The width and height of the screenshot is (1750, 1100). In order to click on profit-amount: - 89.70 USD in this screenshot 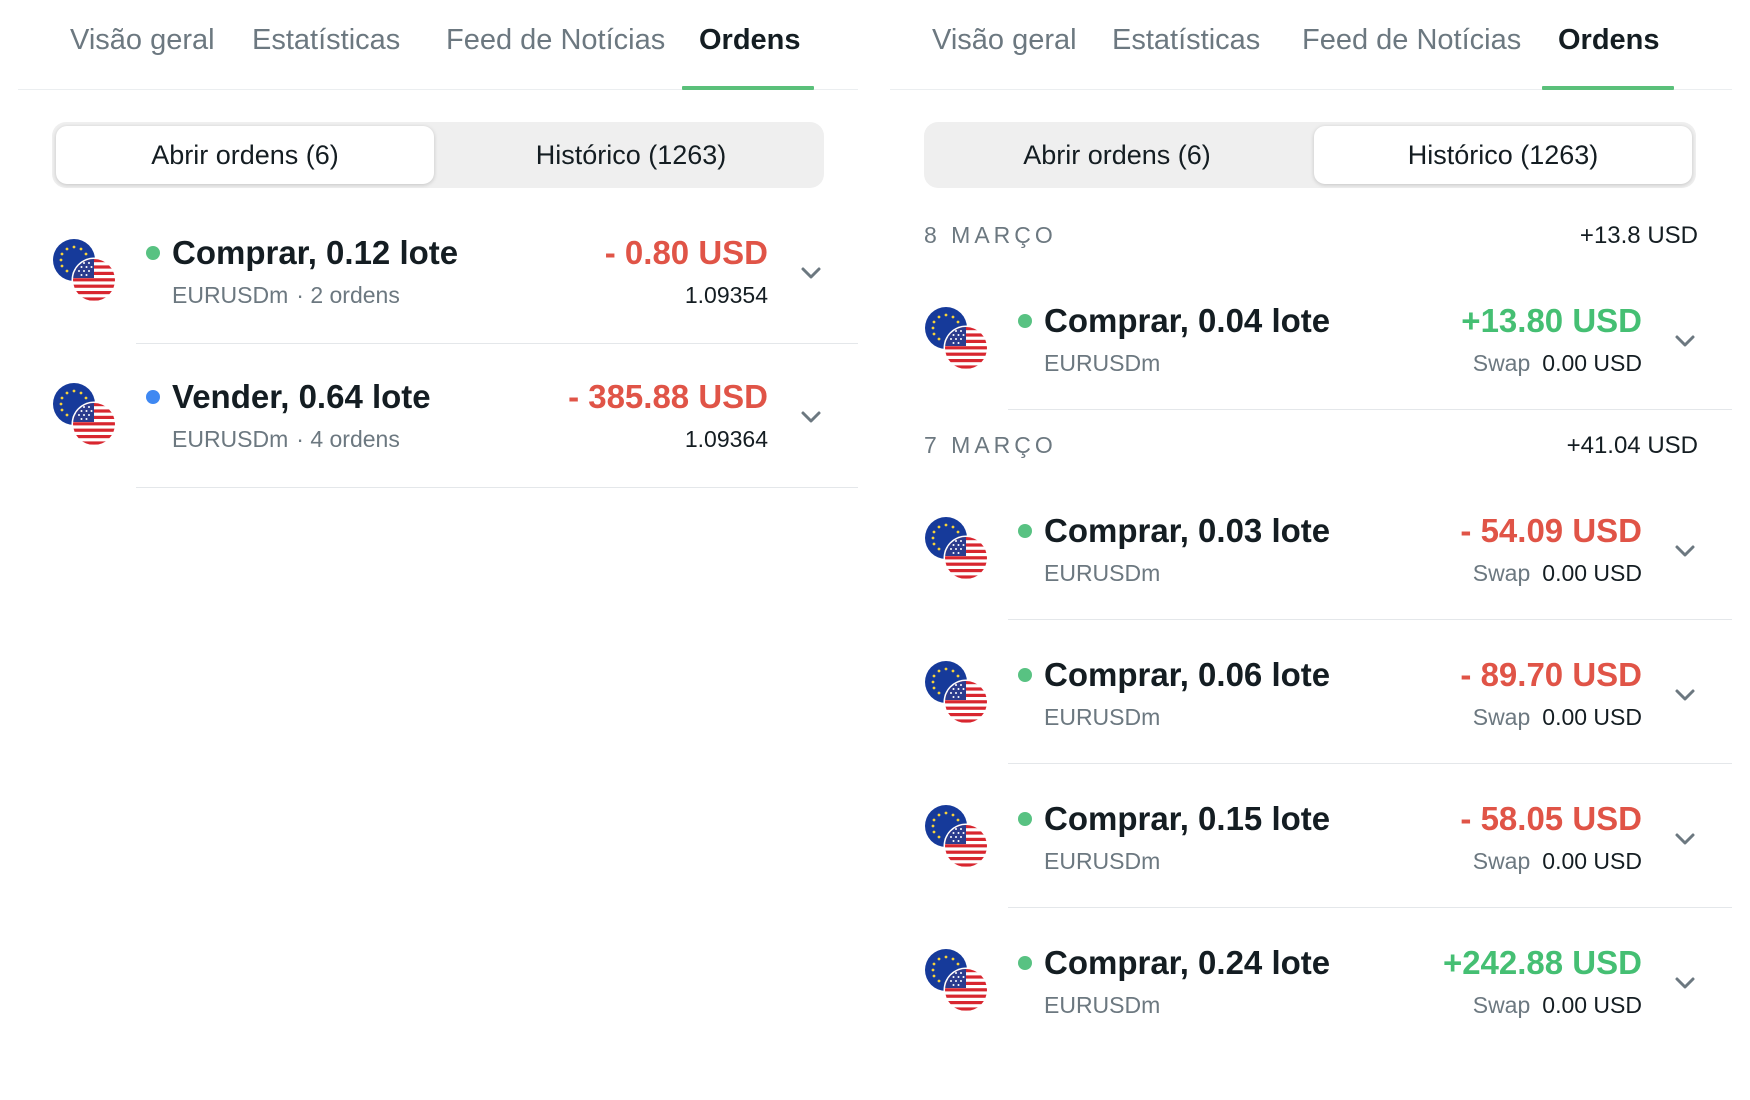, I will do `click(1551, 674)`.